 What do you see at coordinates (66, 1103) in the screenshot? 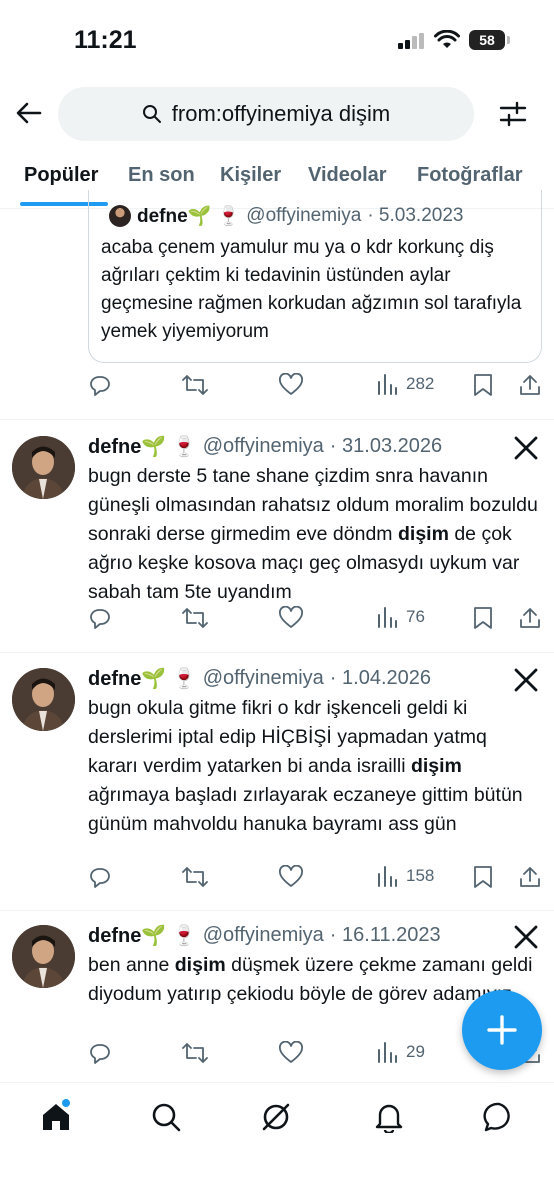
I see `notification-dot` at bounding box center [66, 1103].